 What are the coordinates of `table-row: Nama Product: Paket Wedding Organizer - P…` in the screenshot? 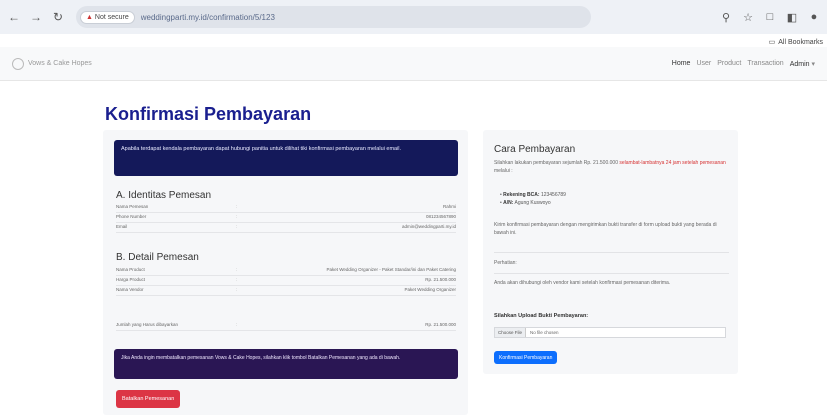 It's located at (286, 271).